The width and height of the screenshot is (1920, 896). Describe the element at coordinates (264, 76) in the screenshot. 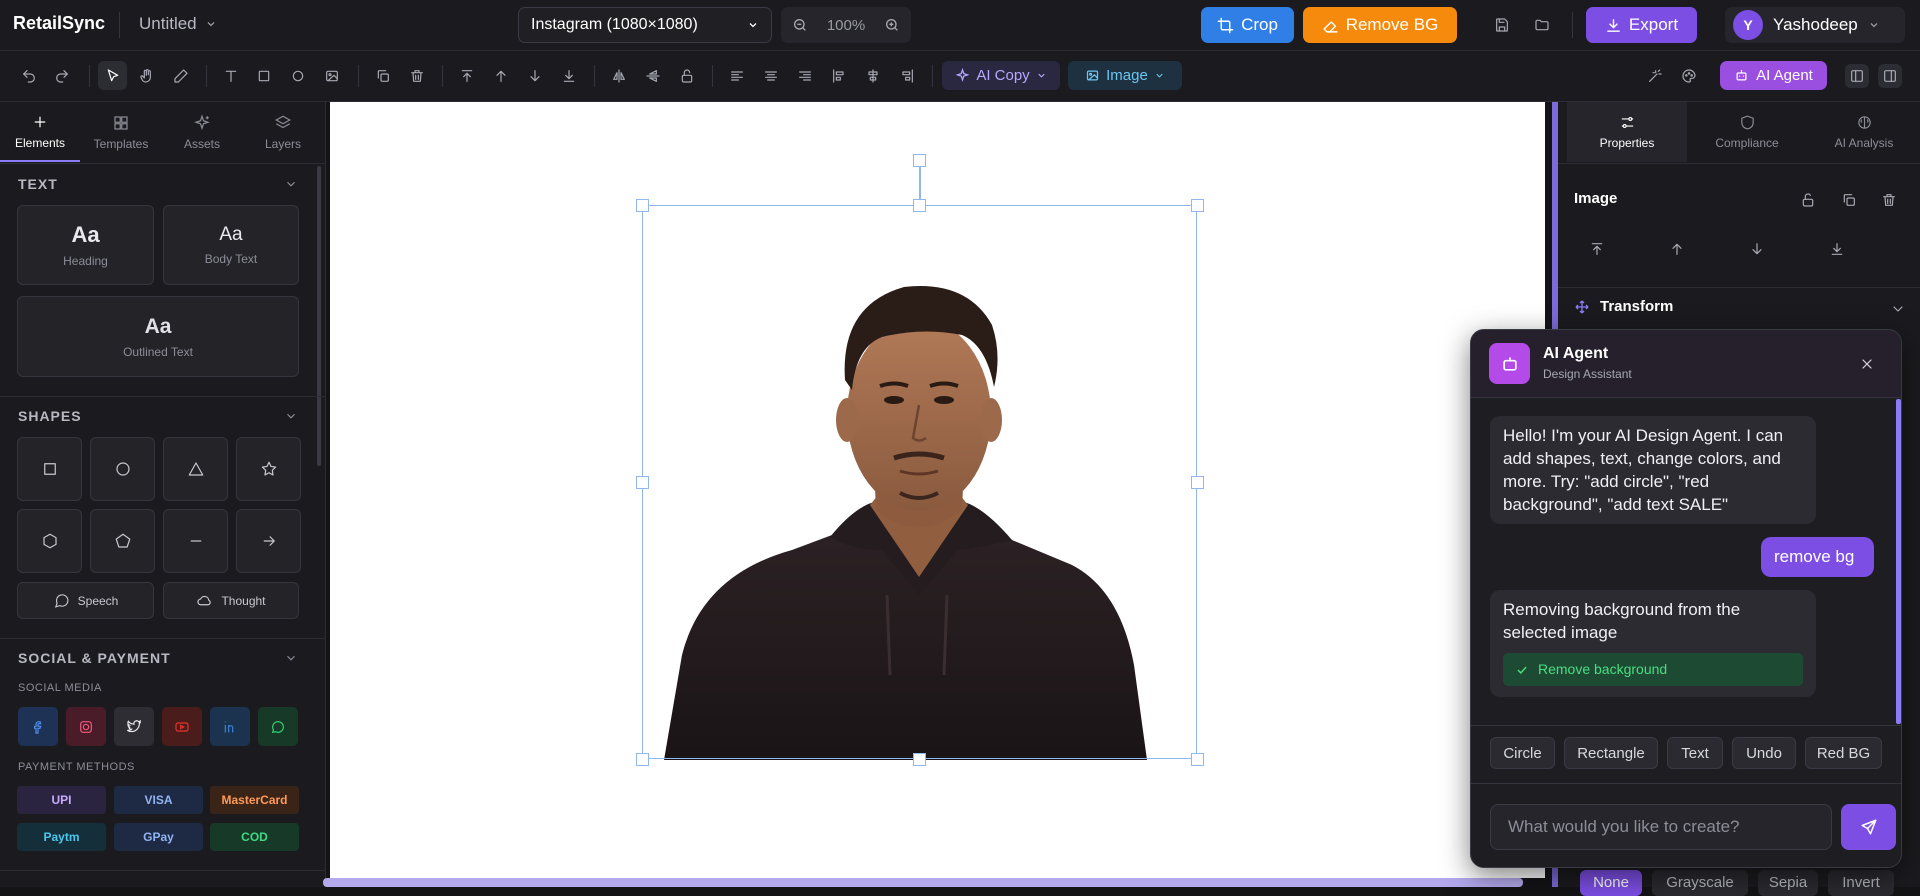

I see `rectangle-tool-icon` at that location.